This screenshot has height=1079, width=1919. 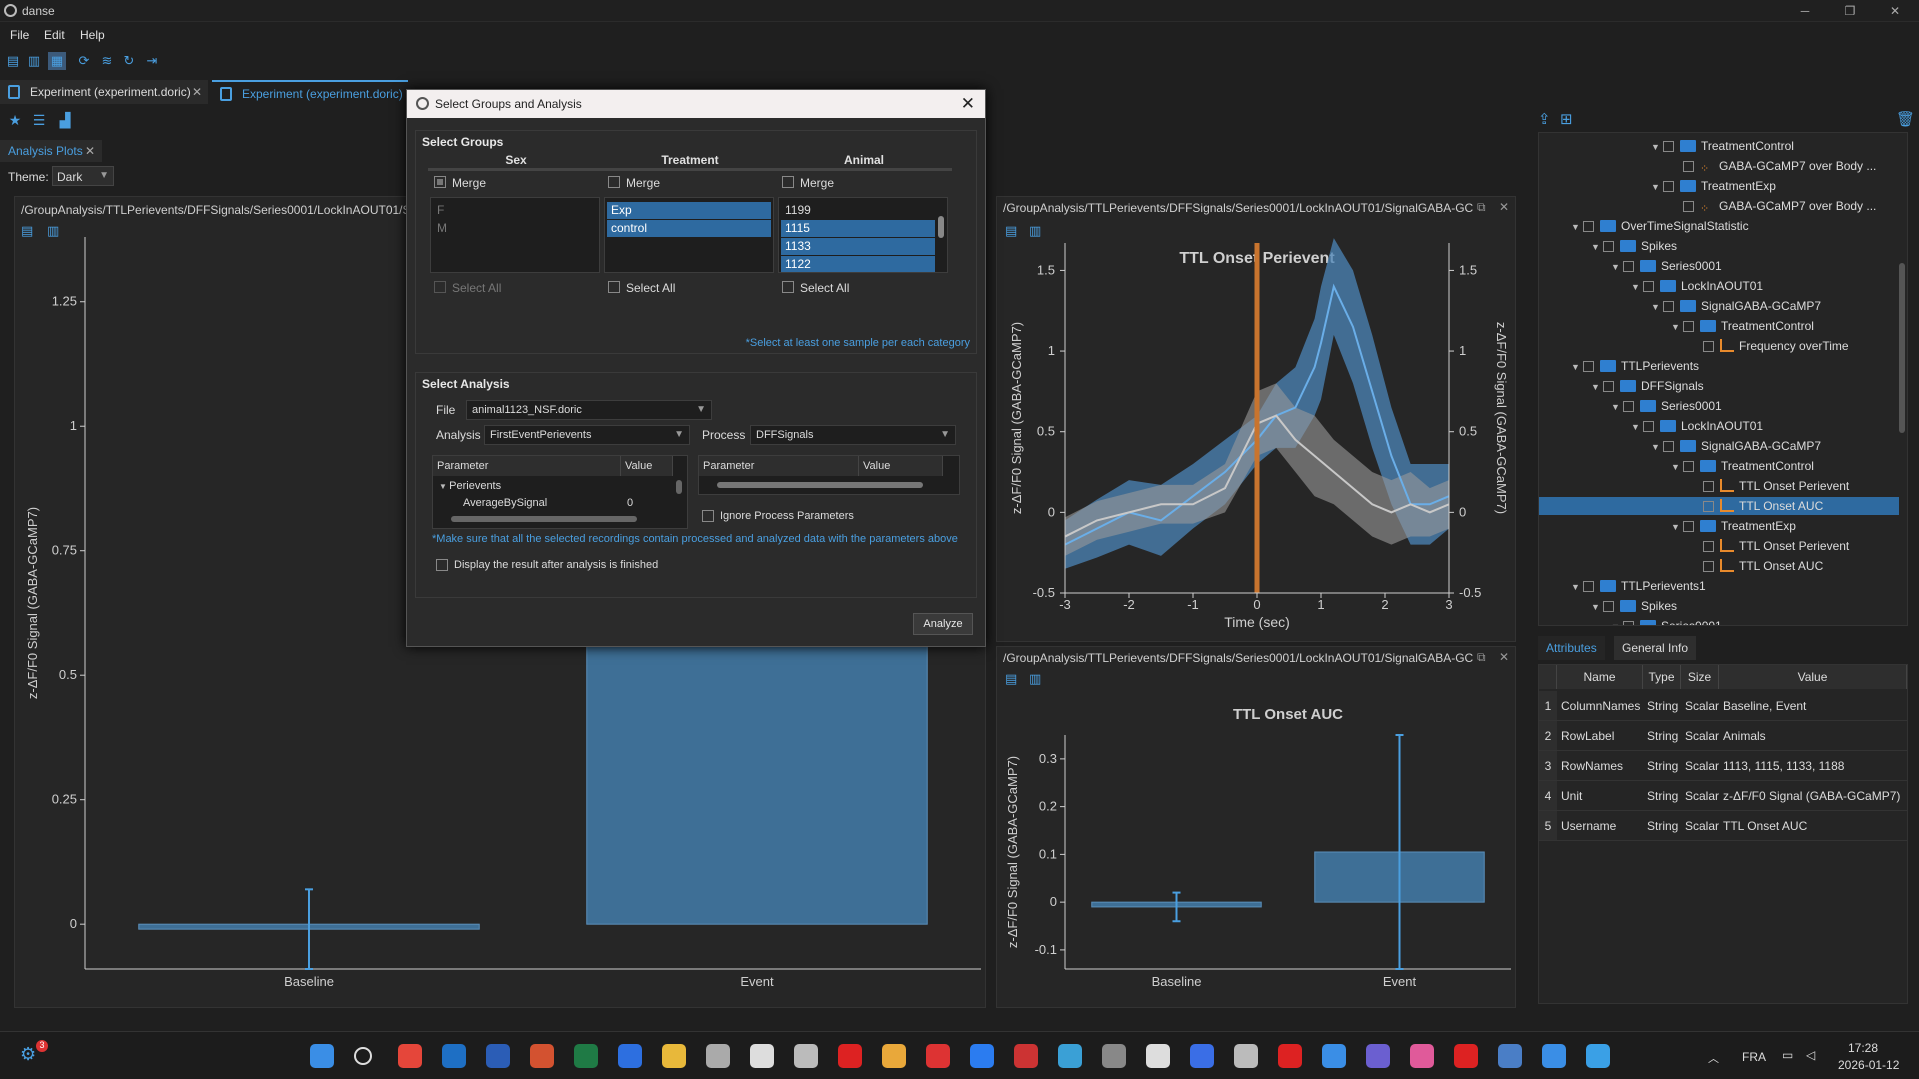 I want to click on file-explorer-icon, so click(x=674, y=1056).